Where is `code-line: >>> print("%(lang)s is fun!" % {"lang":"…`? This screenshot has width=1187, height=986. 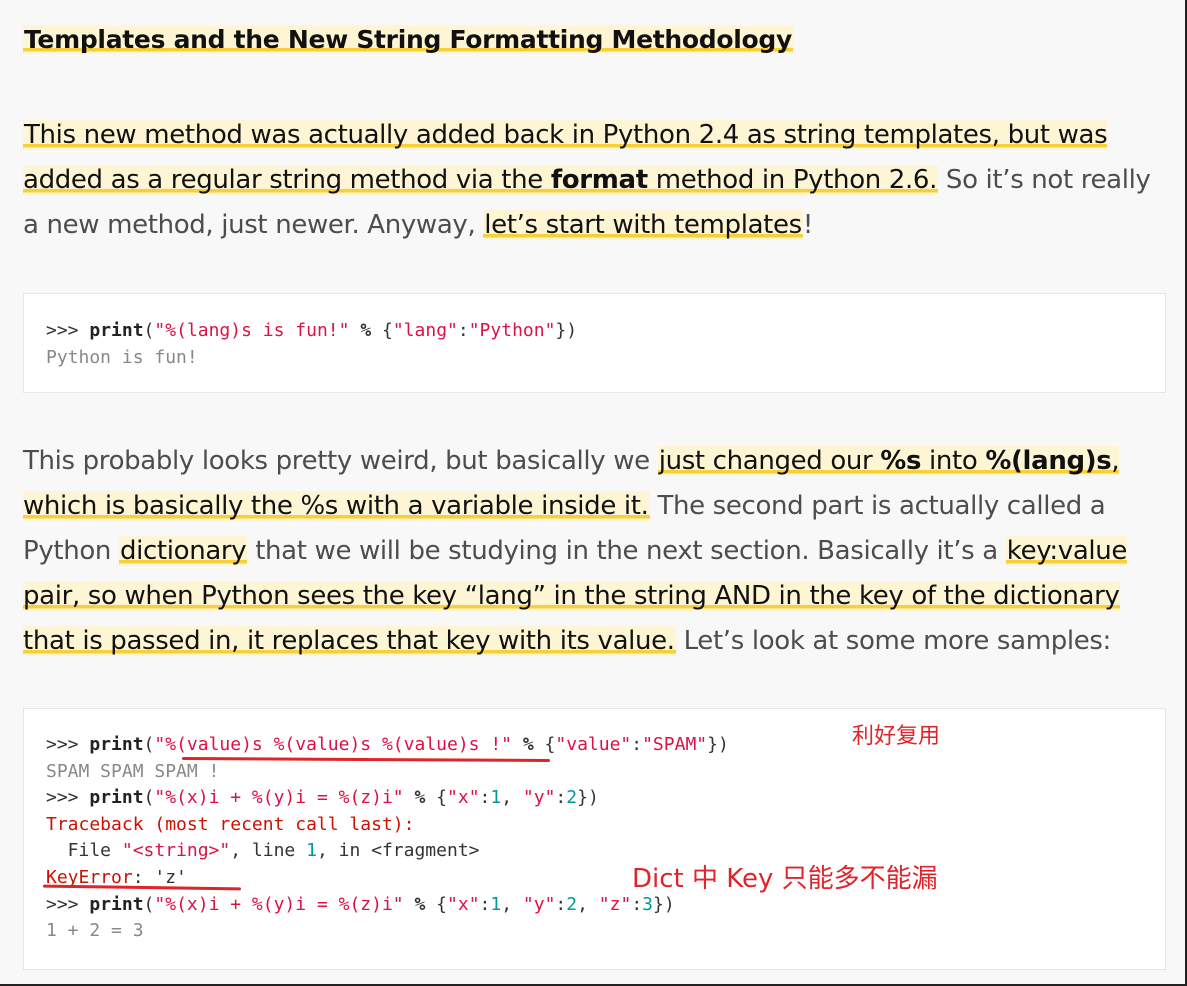
code-line: >>> print("%(lang)s is fun!" % {"lang":"… is located at coordinates (312, 330).